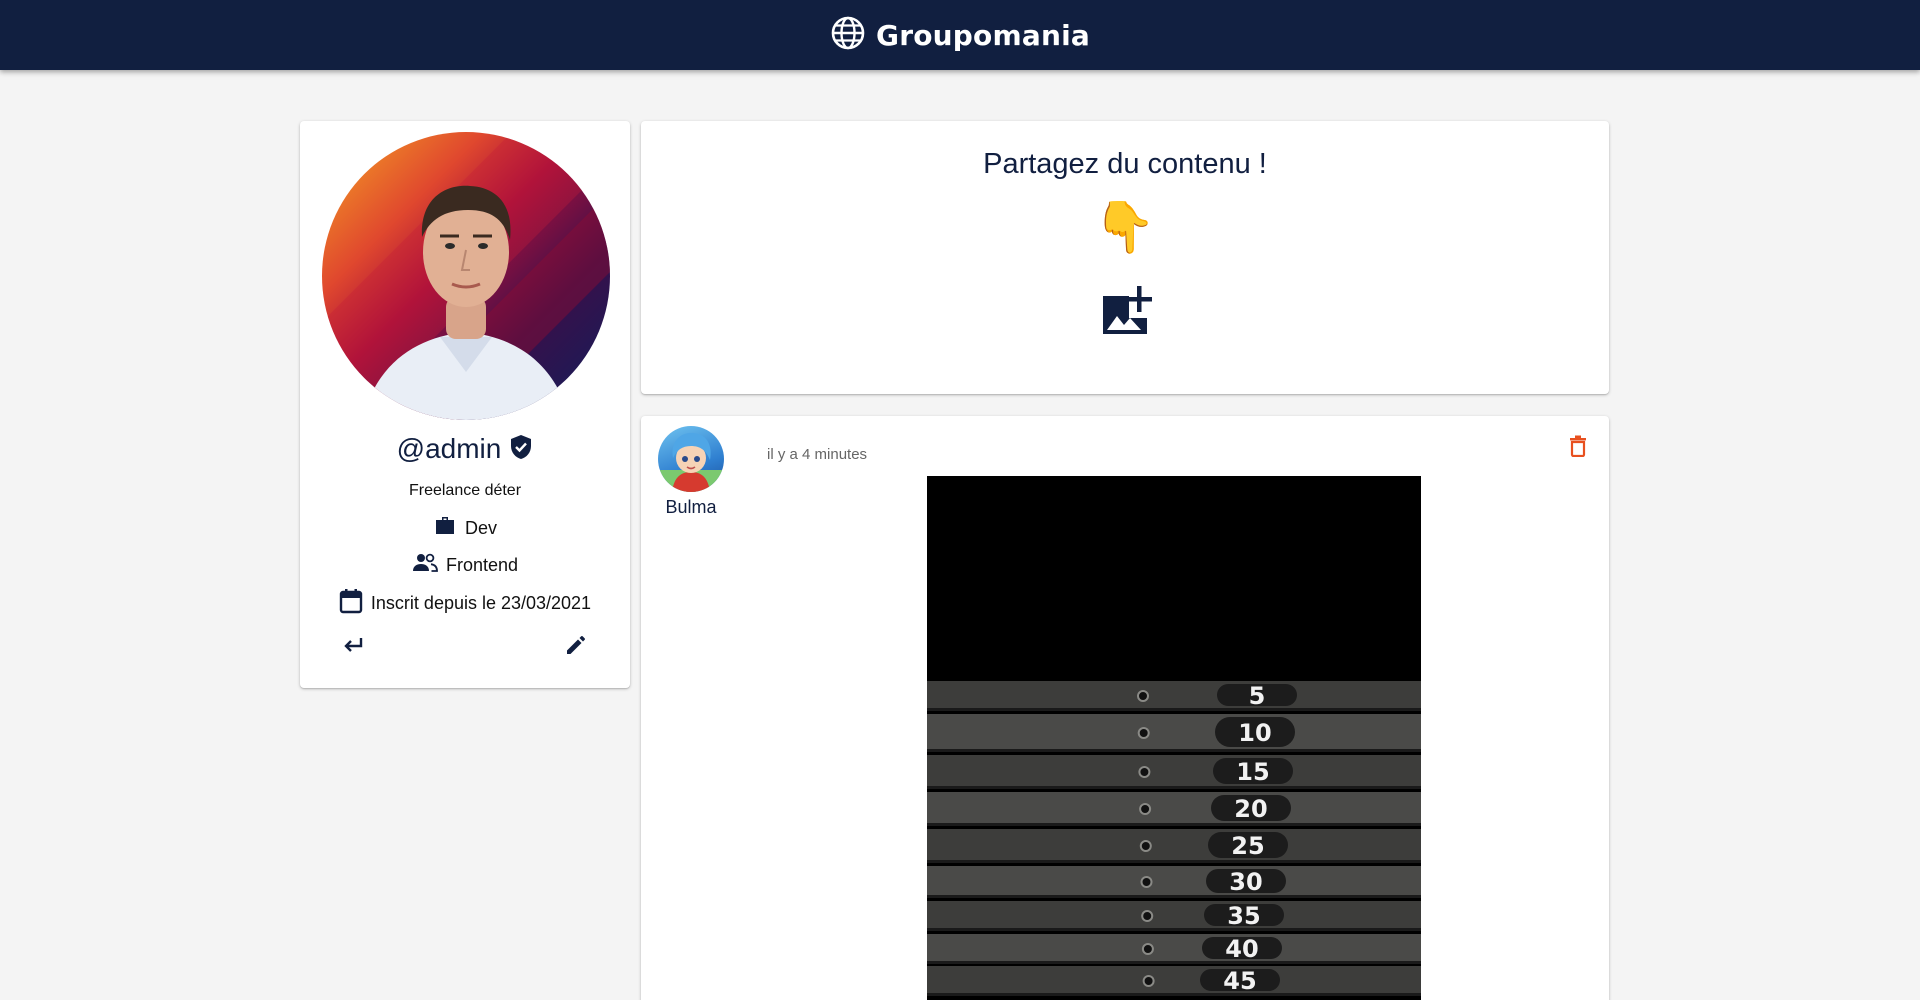 Image resolution: width=1920 pixels, height=1000 pixels. What do you see at coordinates (482, 565) in the screenshot?
I see `profile-team: Frontend` at bounding box center [482, 565].